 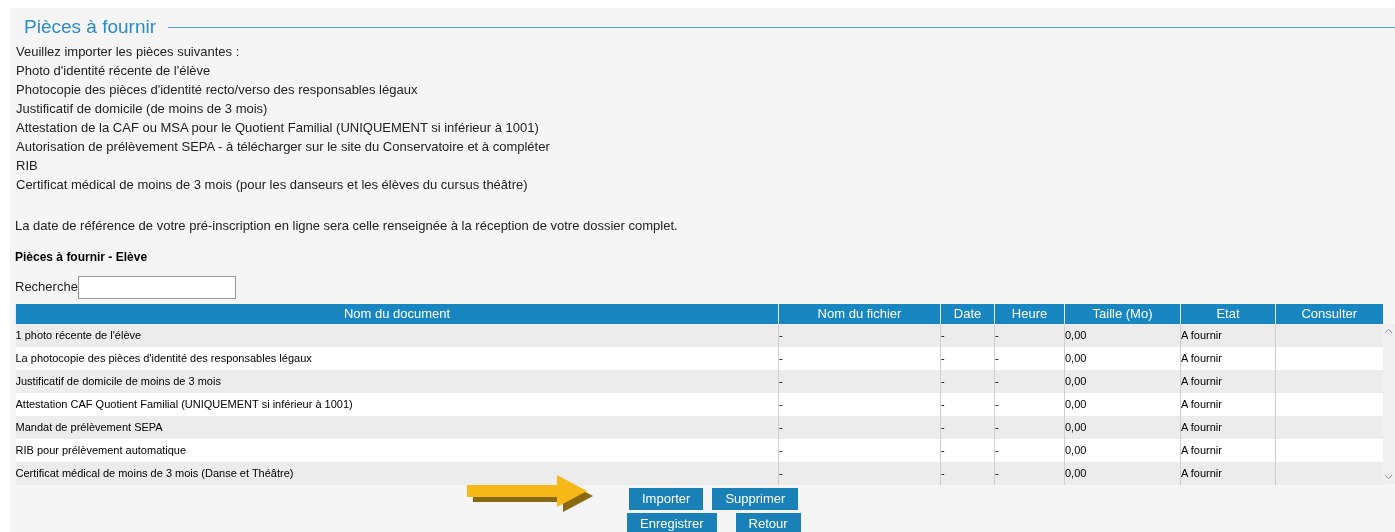 I want to click on instruction-line: Photo d'identité récente de l'élève, so click(x=114, y=71).